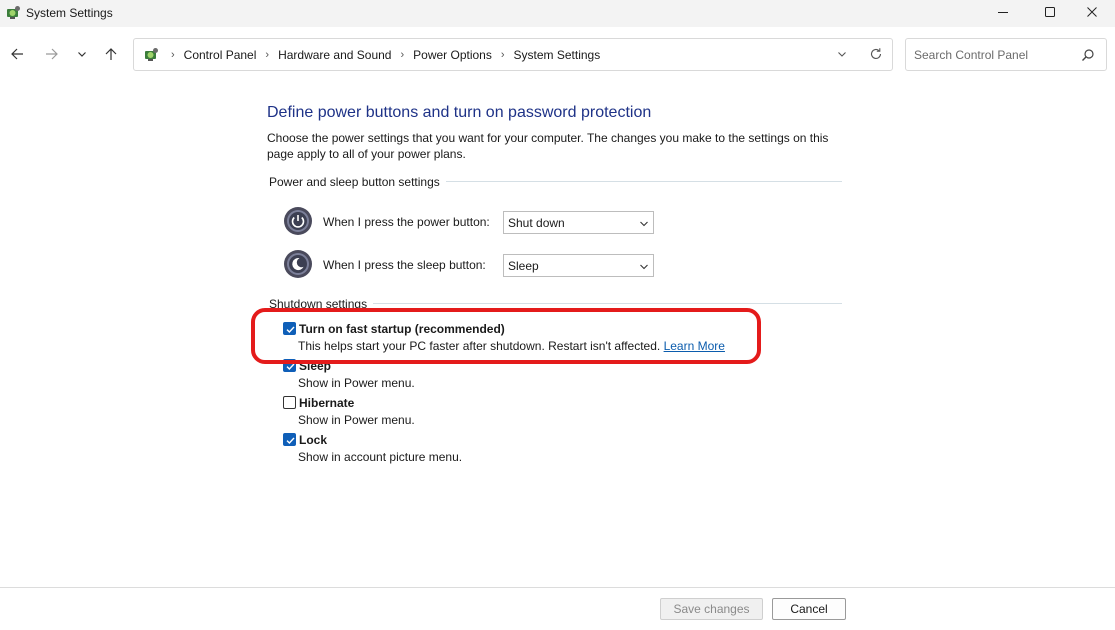  Describe the element at coordinates (380, 457) in the screenshot. I see `lock-option-description: Show in account picture menu.` at that location.